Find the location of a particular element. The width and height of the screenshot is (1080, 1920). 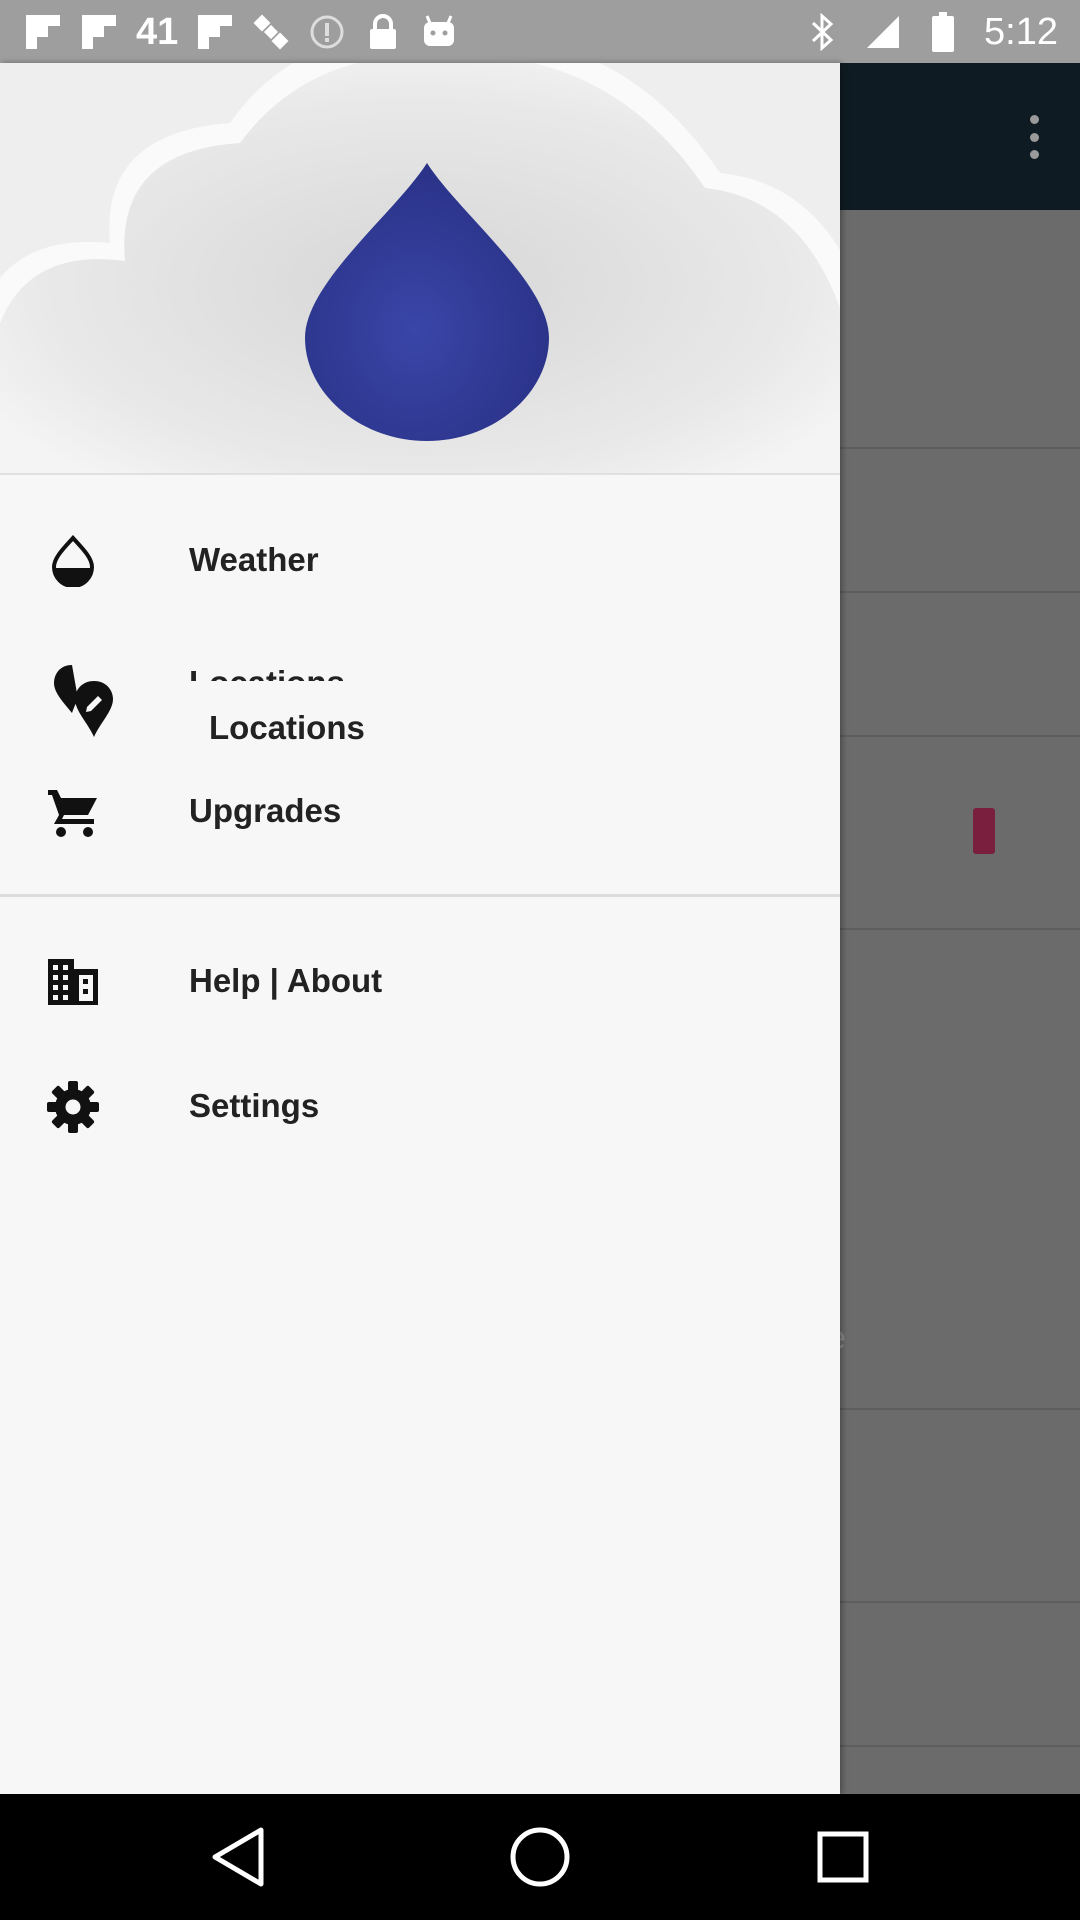

status-bar-system: 5:12 is located at coordinates (931, 32).